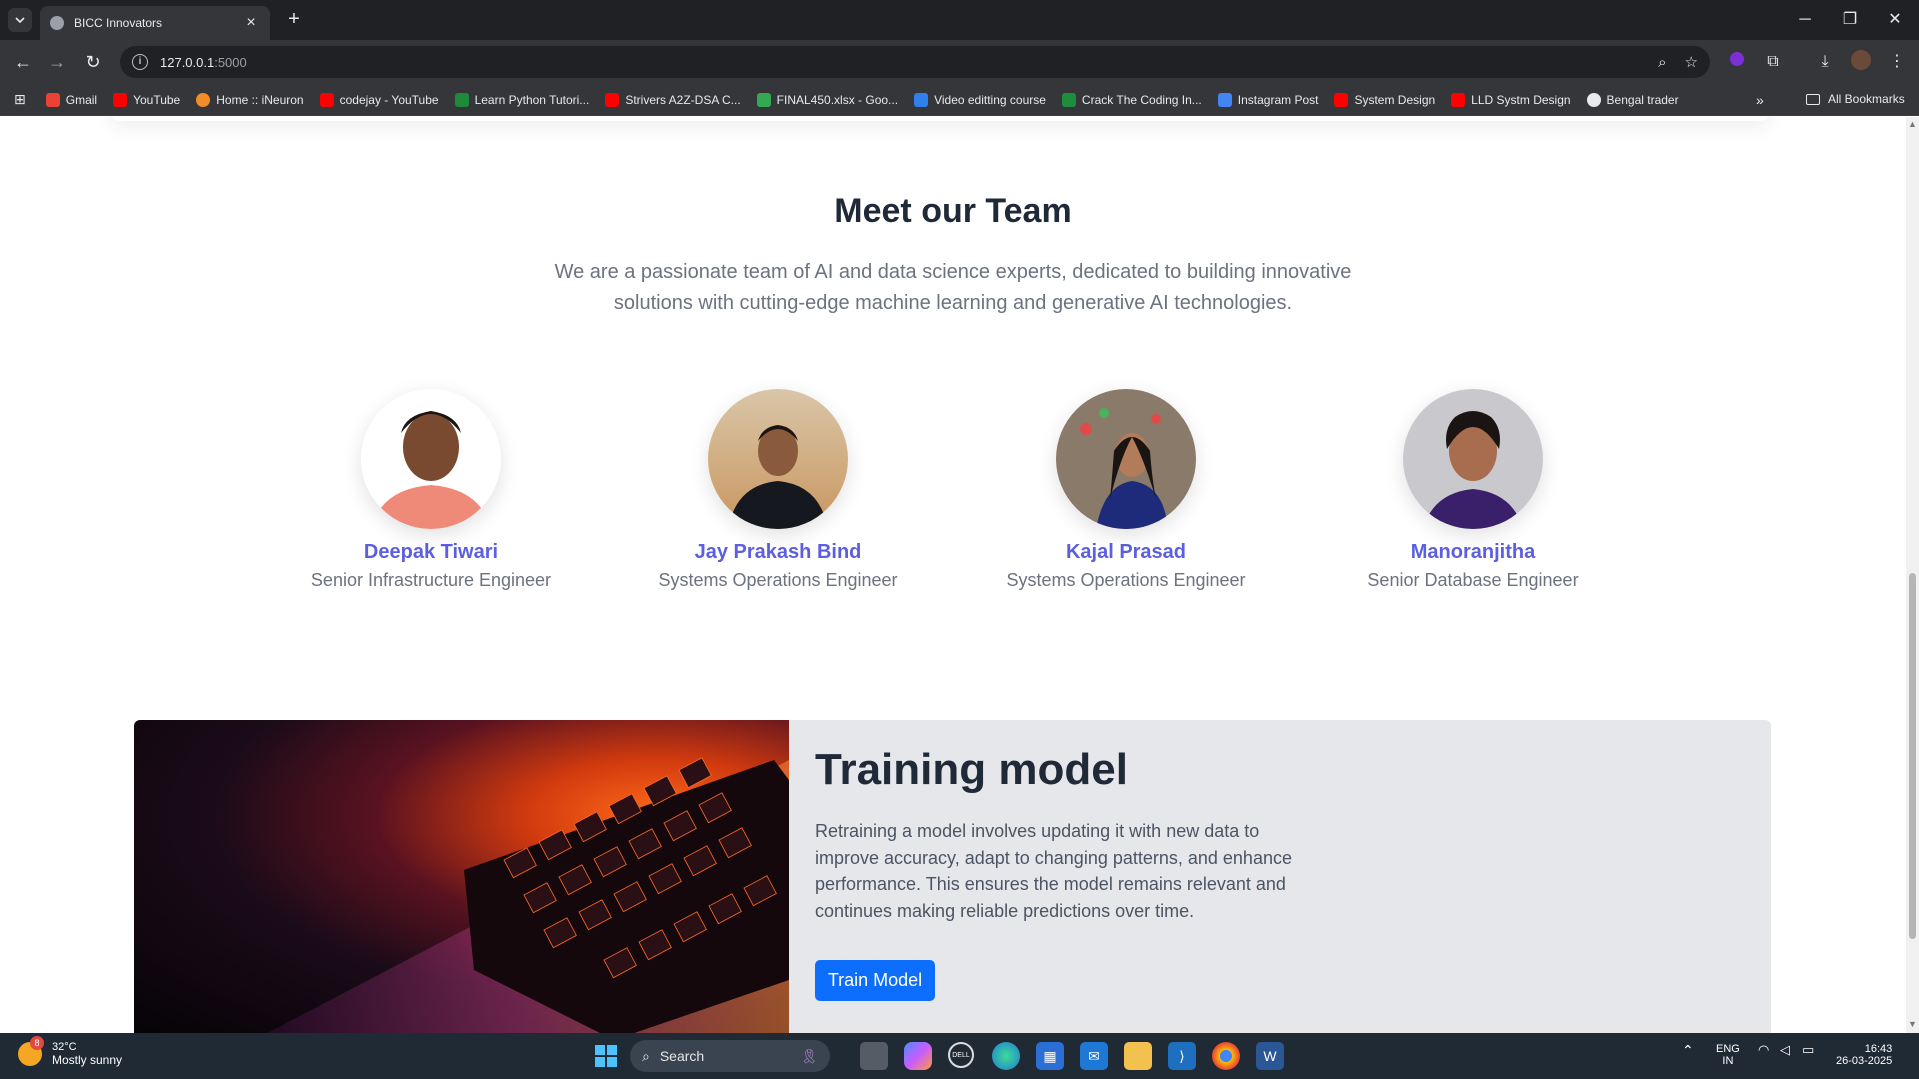  Describe the element at coordinates (1825, 62) in the screenshot. I see `download-icon: ⤓` at that location.